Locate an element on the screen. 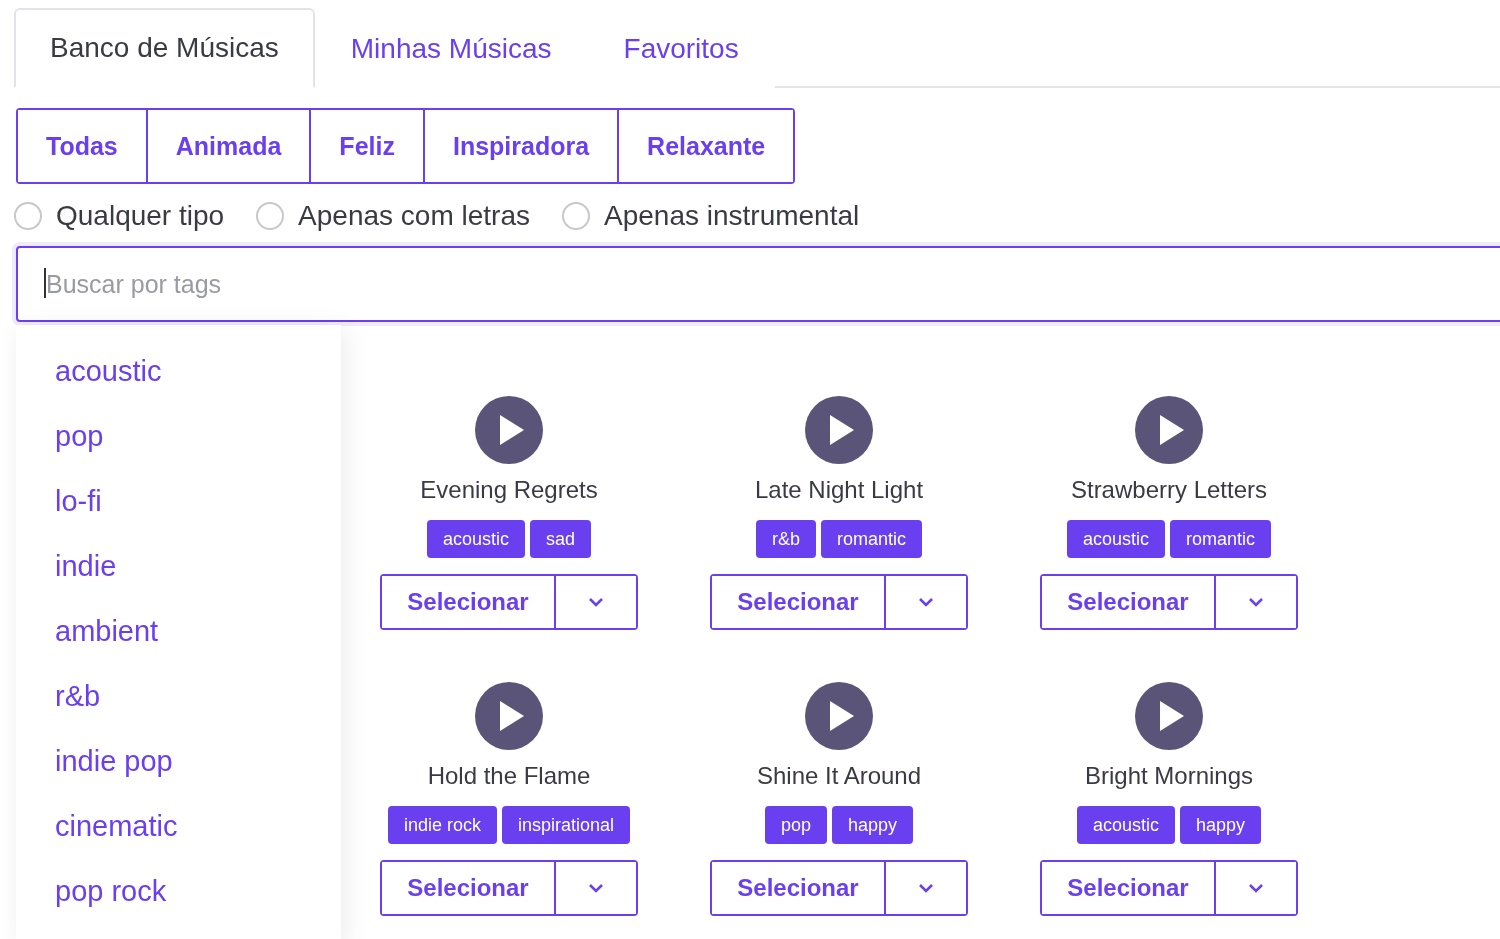 This screenshot has height=939, width=1500. tag-suggestion: lo-fi is located at coordinates (178, 501).